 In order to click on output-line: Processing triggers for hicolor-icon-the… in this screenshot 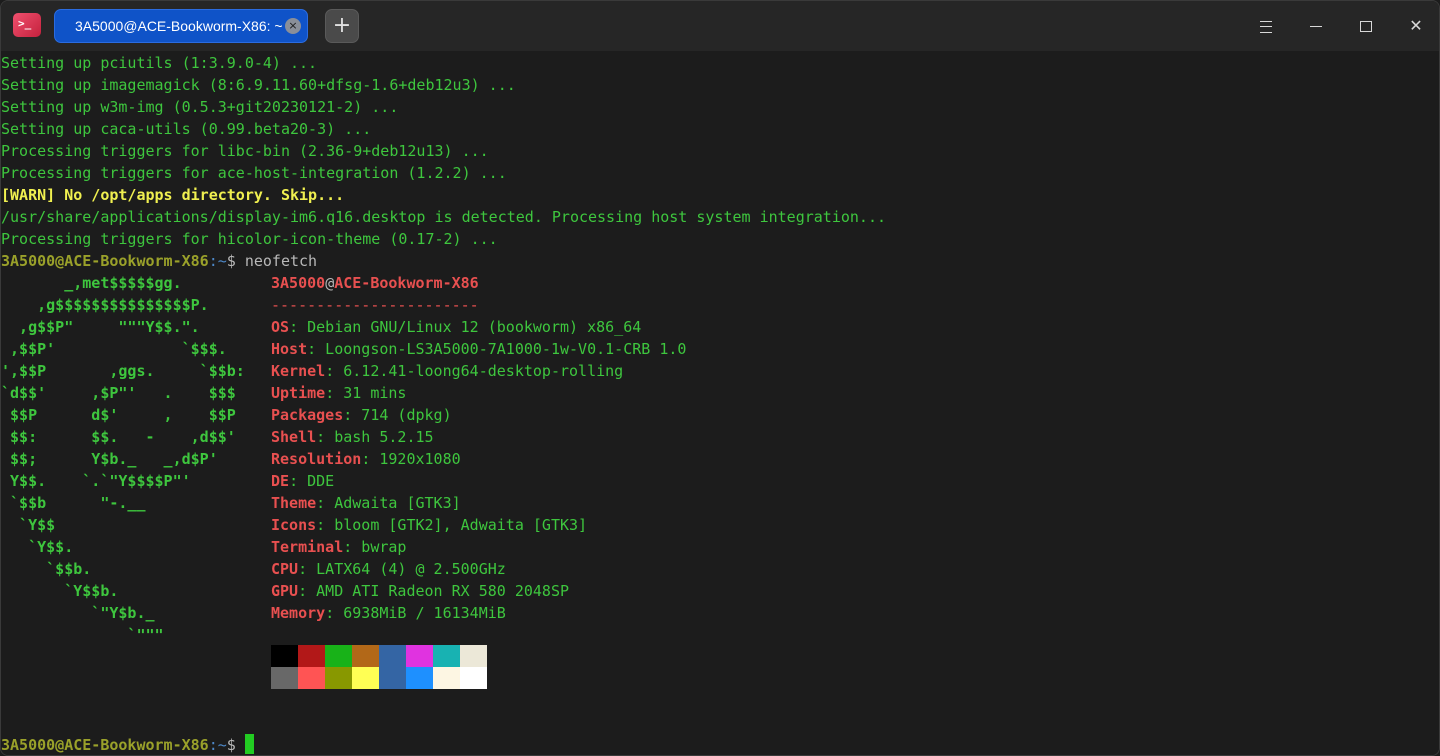, I will do `click(249, 239)`.